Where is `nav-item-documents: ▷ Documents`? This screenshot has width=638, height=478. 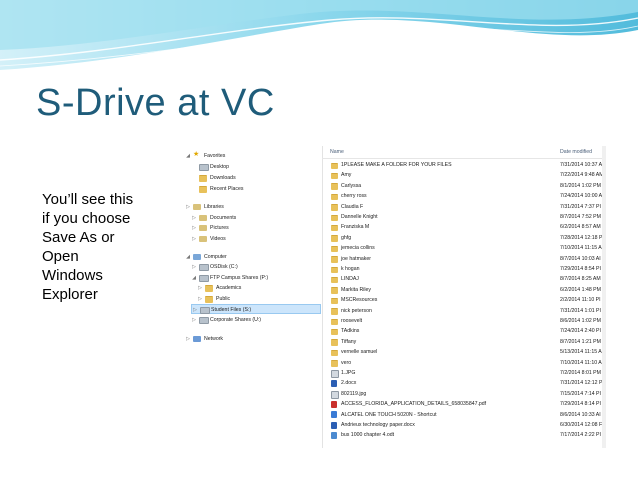
nav-item-documents: ▷ Documents is located at coordinates (256, 218).